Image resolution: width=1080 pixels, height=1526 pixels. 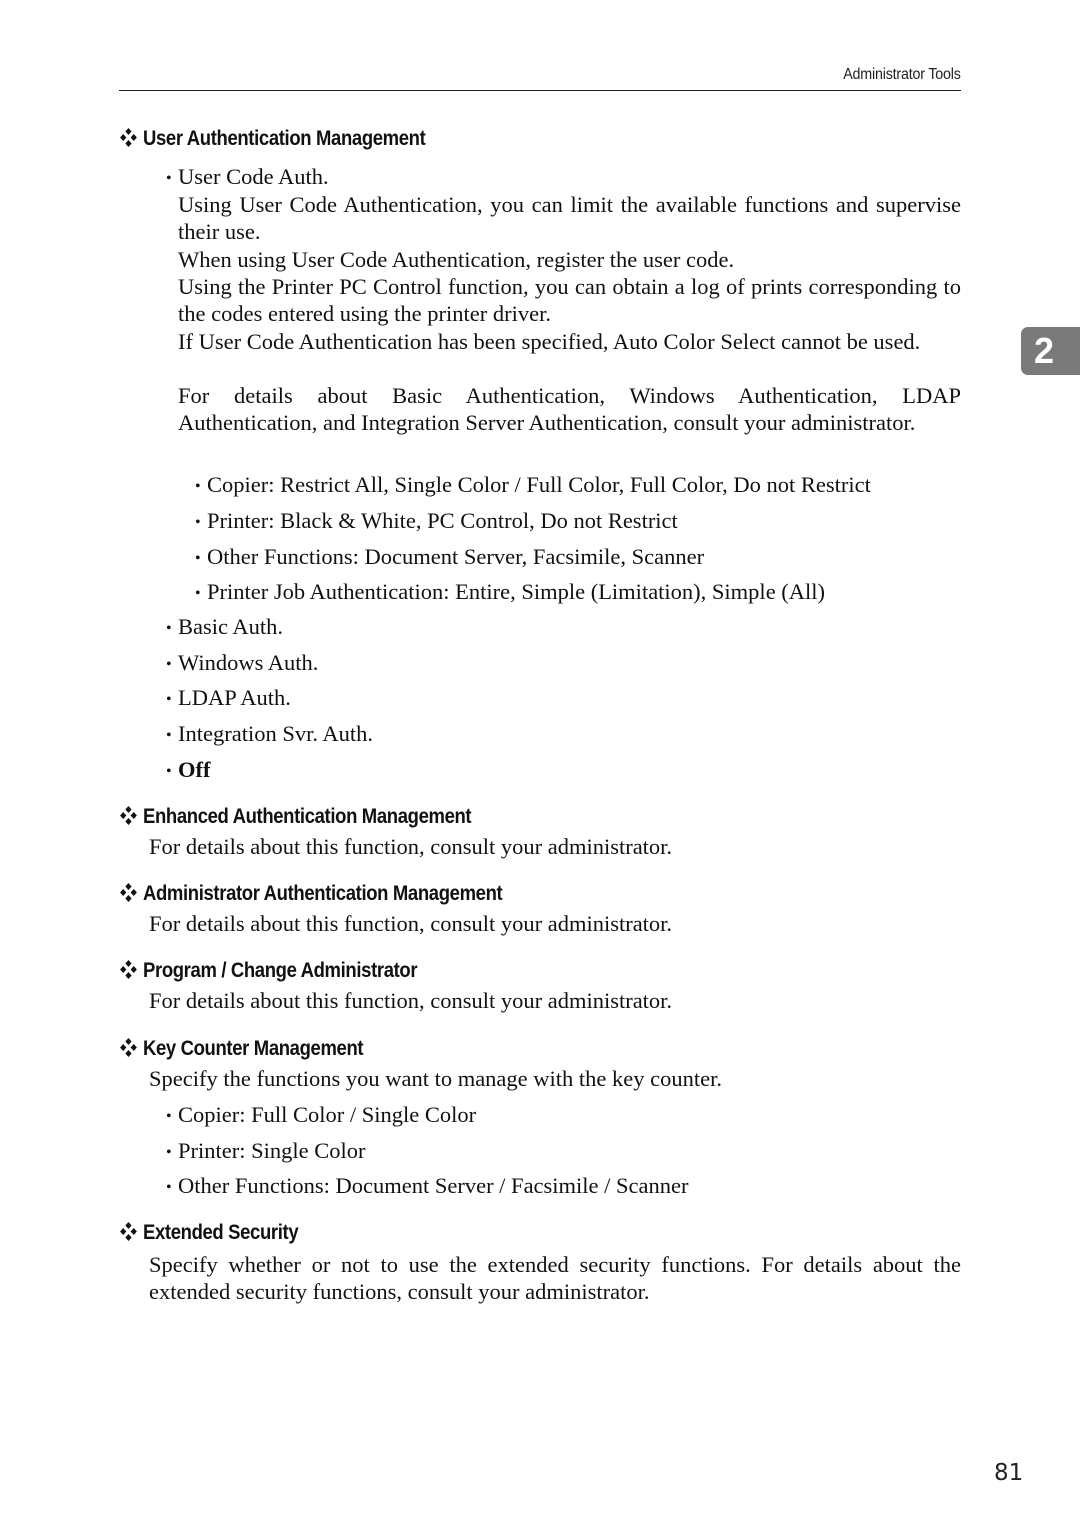 What do you see at coordinates (221, 1232) in the screenshot?
I see `heading-text: Extended Security` at bounding box center [221, 1232].